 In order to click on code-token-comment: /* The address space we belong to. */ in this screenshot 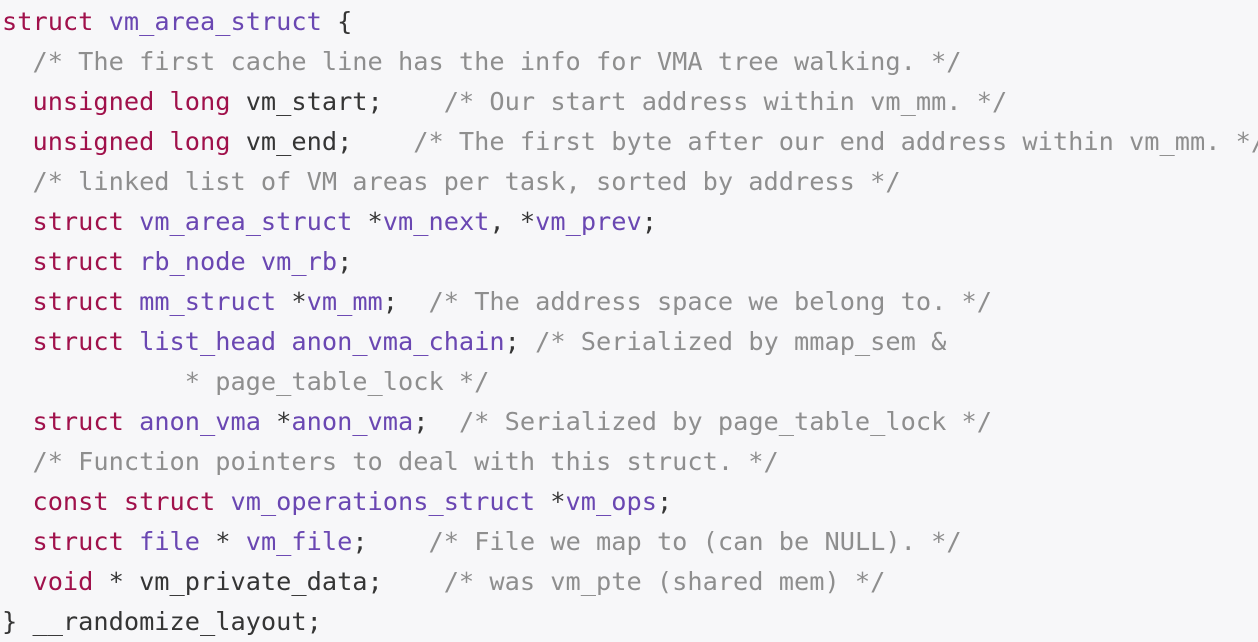, I will do `click(710, 301)`.